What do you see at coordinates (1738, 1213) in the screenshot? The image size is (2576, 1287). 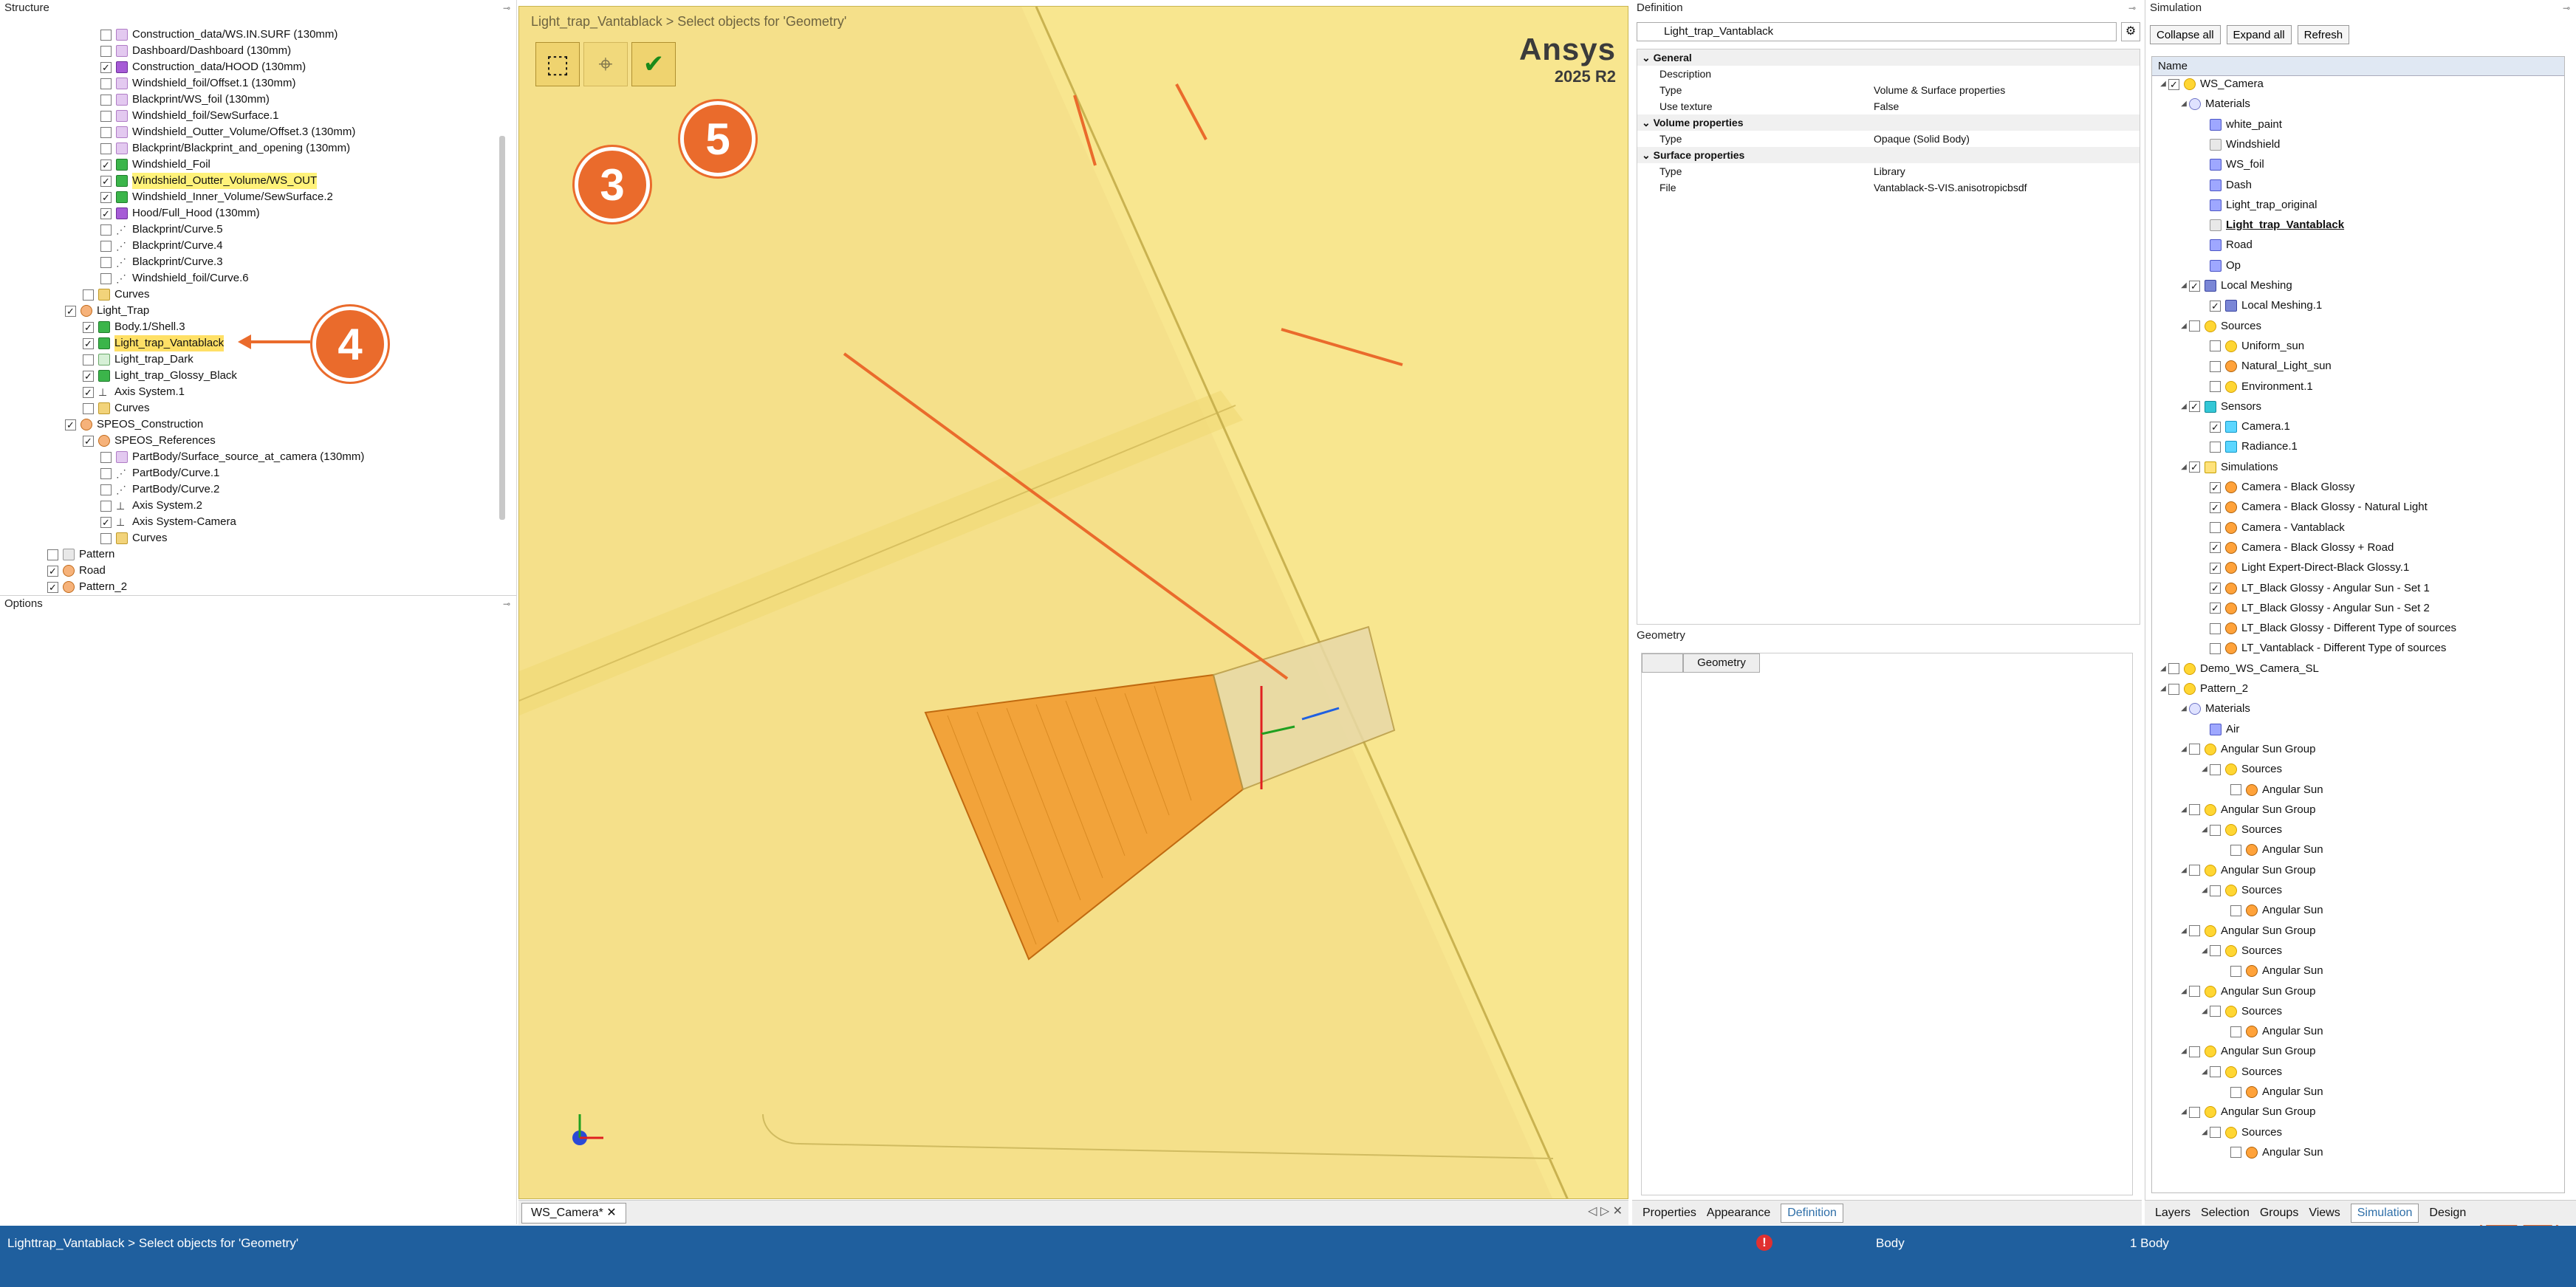 I see `tab-appearance: Appearance` at bounding box center [1738, 1213].